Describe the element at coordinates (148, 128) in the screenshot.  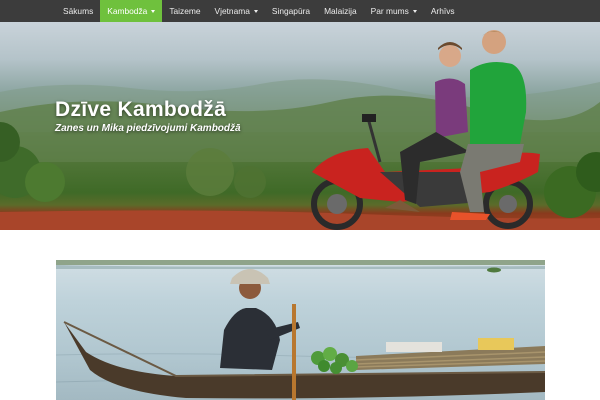
I see `site-tagline: Zanes un Mika piedzīvojumi Kambodžā` at that location.